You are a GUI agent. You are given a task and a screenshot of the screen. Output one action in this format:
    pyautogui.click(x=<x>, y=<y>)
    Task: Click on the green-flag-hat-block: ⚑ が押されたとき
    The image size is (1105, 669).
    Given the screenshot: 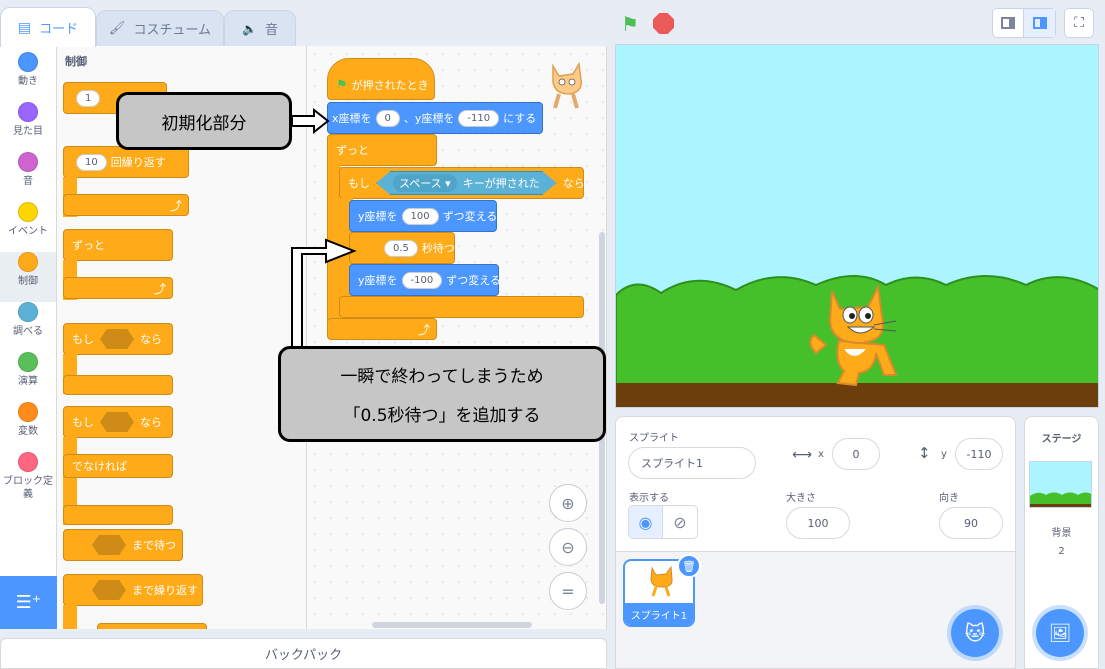 What is the action you would take?
    pyautogui.click(x=381, y=79)
    